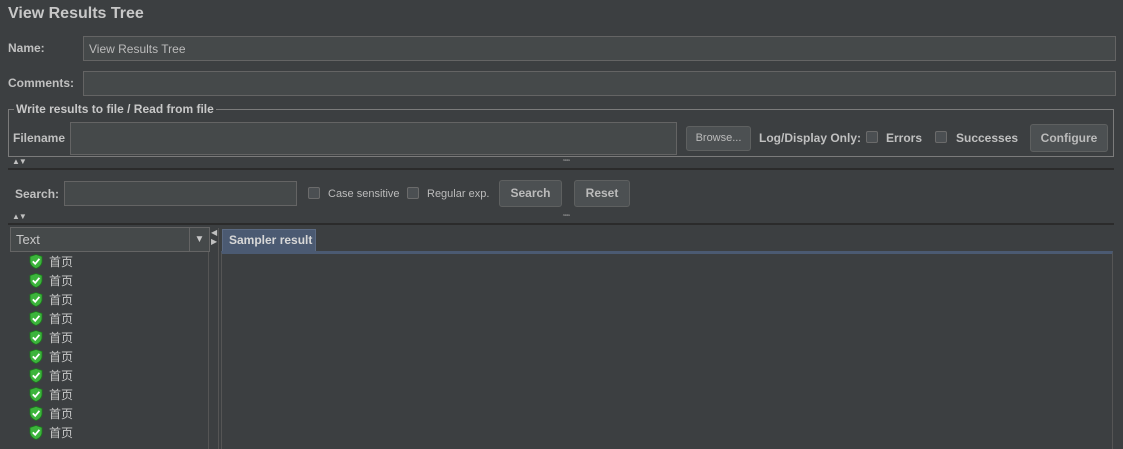  Describe the element at coordinates (39, 138) in the screenshot. I see `filename-label: Filename` at that location.